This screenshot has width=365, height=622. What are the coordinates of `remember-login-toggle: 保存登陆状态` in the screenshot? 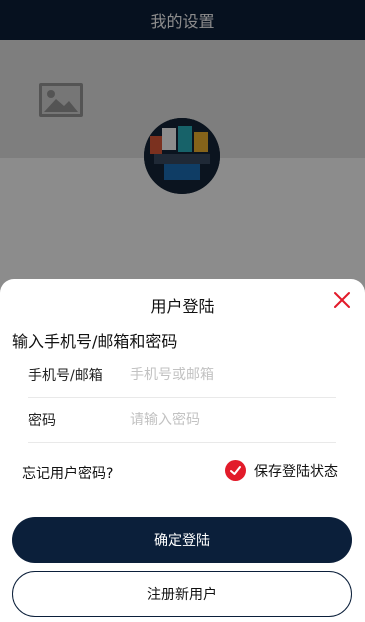 It's located at (281, 470).